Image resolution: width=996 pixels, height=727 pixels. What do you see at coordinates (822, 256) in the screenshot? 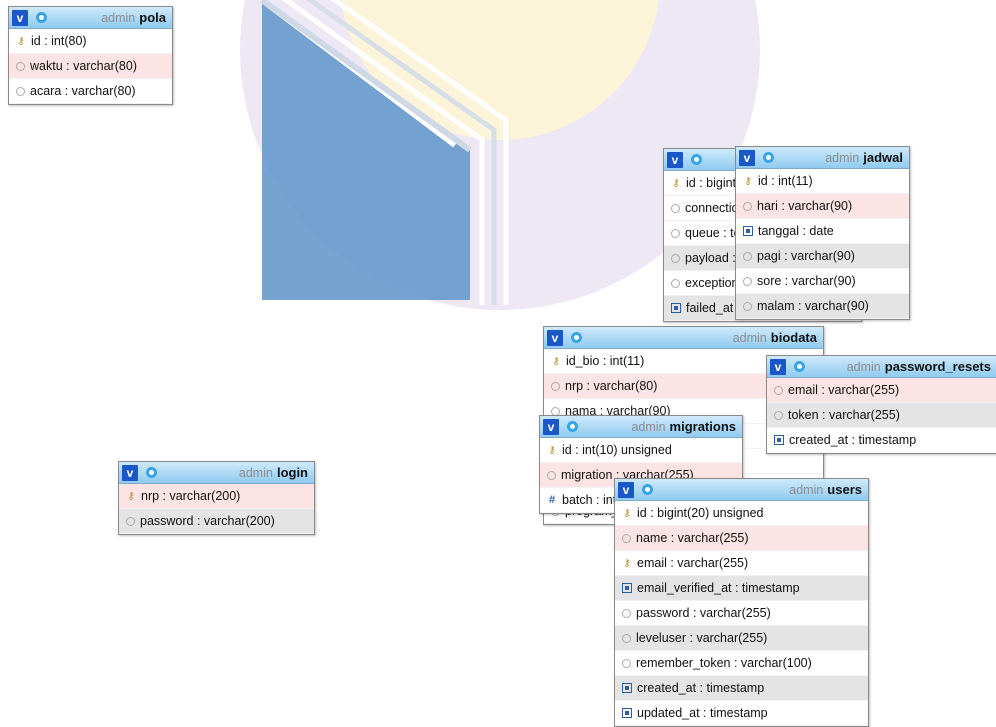
I see `column-row: pagi : varchar(90)` at bounding box center [822, 256].